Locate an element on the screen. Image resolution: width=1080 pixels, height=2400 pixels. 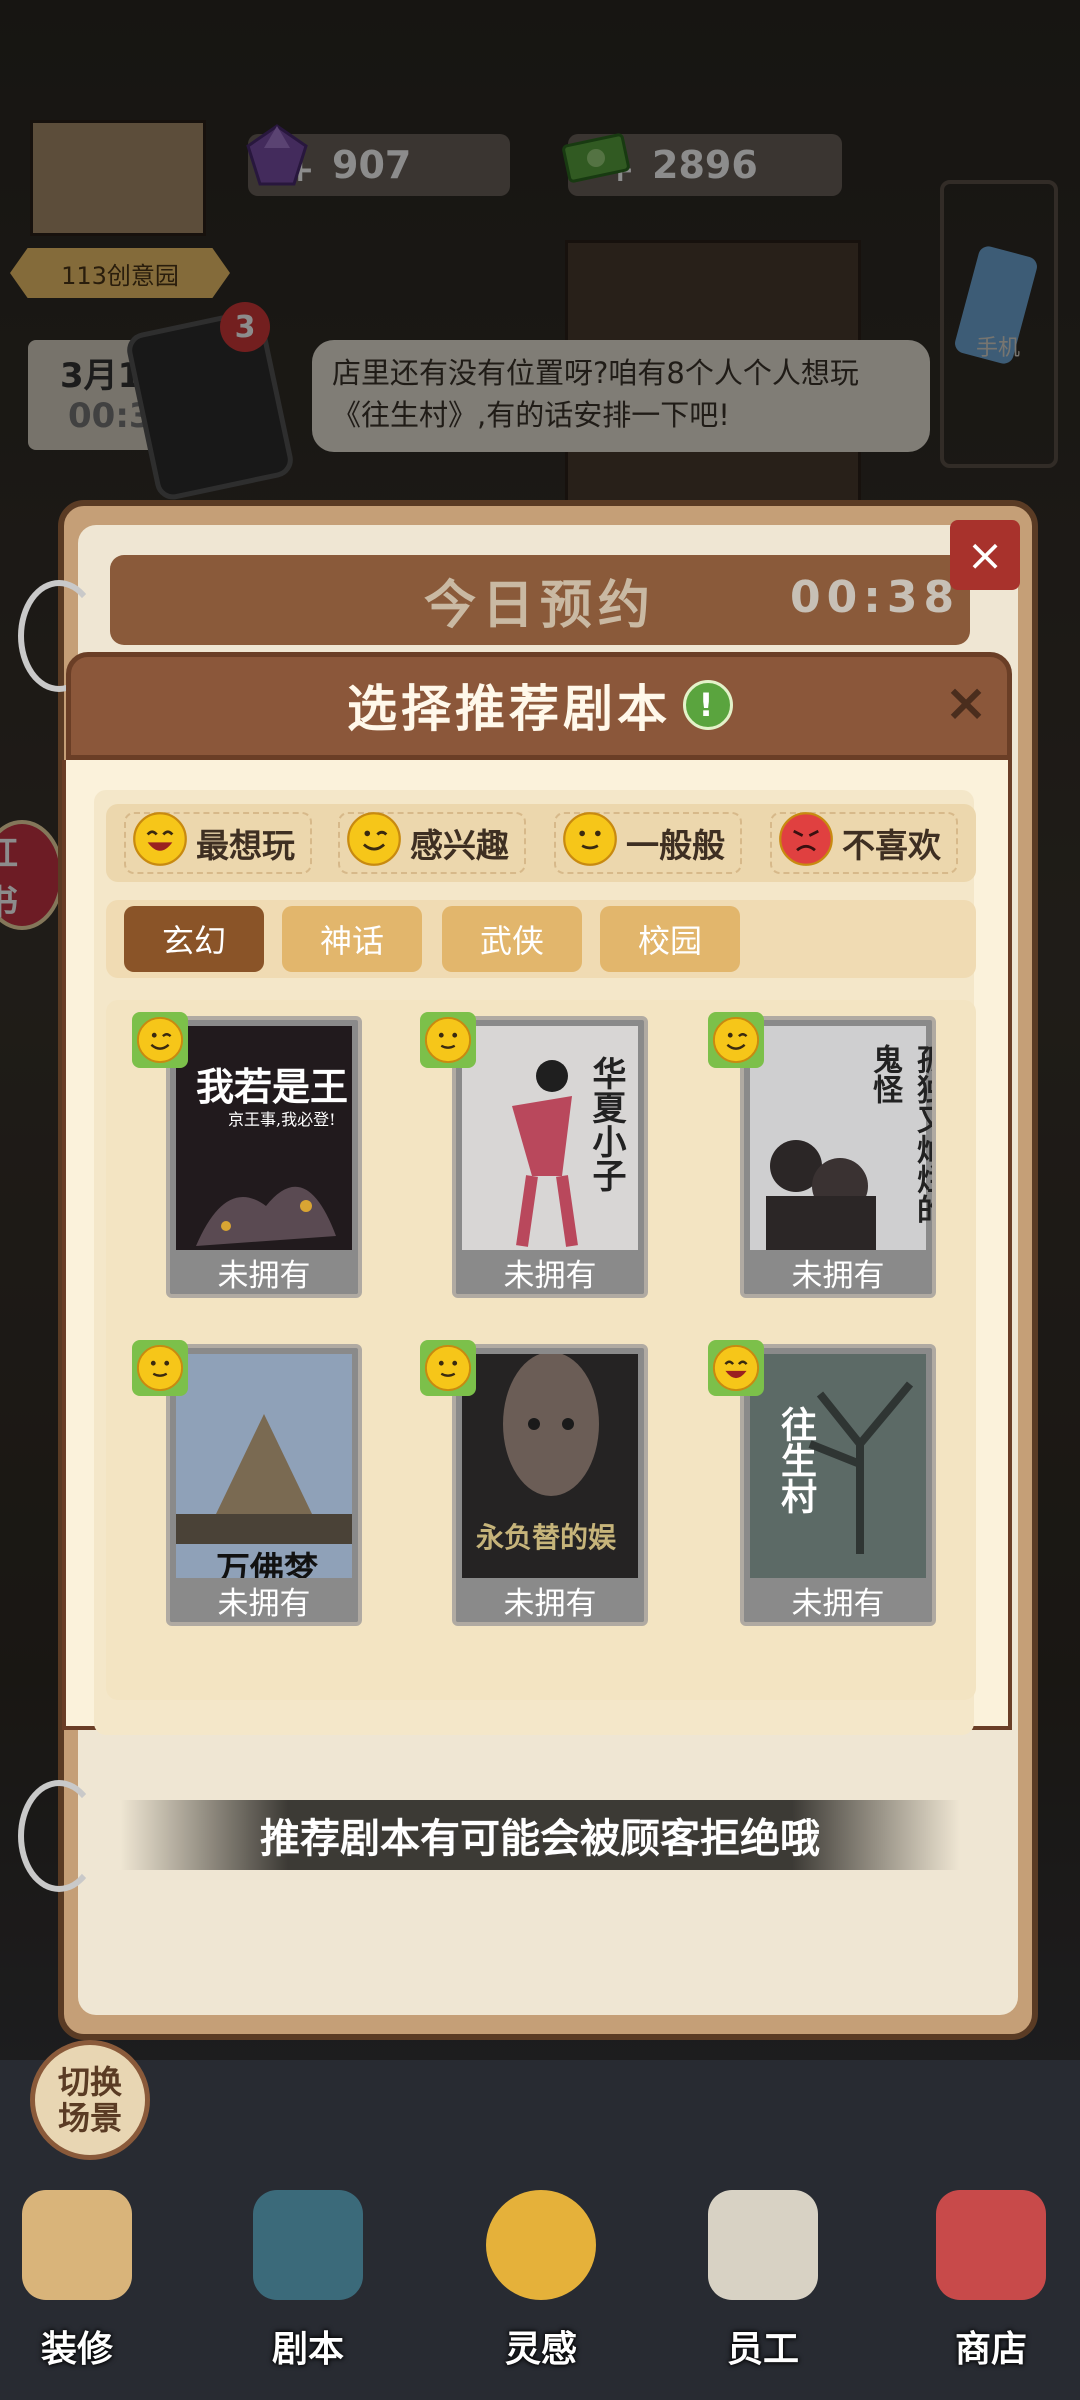
script-poster: 永负替的娱 is located at coordinates (550, 1474).